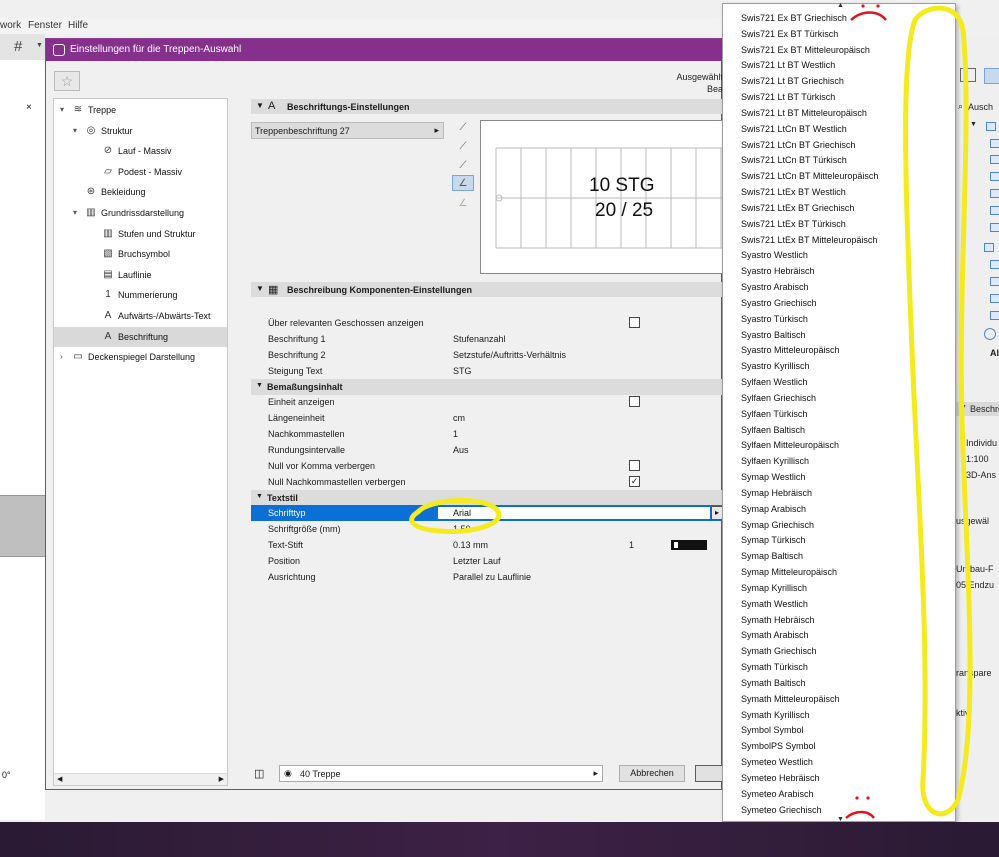 The image size is (999, 857). I want to click on font-list-item: Symath Hebräisch, so click(778, 620).